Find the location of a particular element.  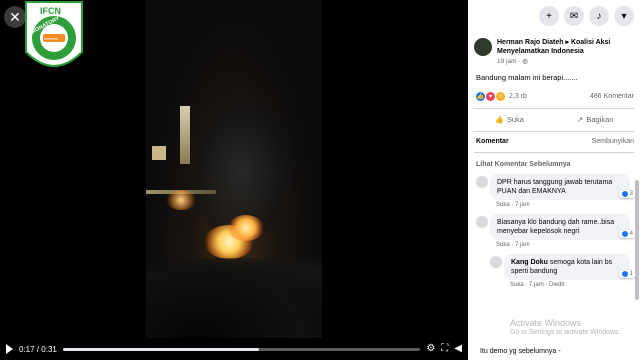

bell-icon: ♪ is located at coordinates (599, 16).